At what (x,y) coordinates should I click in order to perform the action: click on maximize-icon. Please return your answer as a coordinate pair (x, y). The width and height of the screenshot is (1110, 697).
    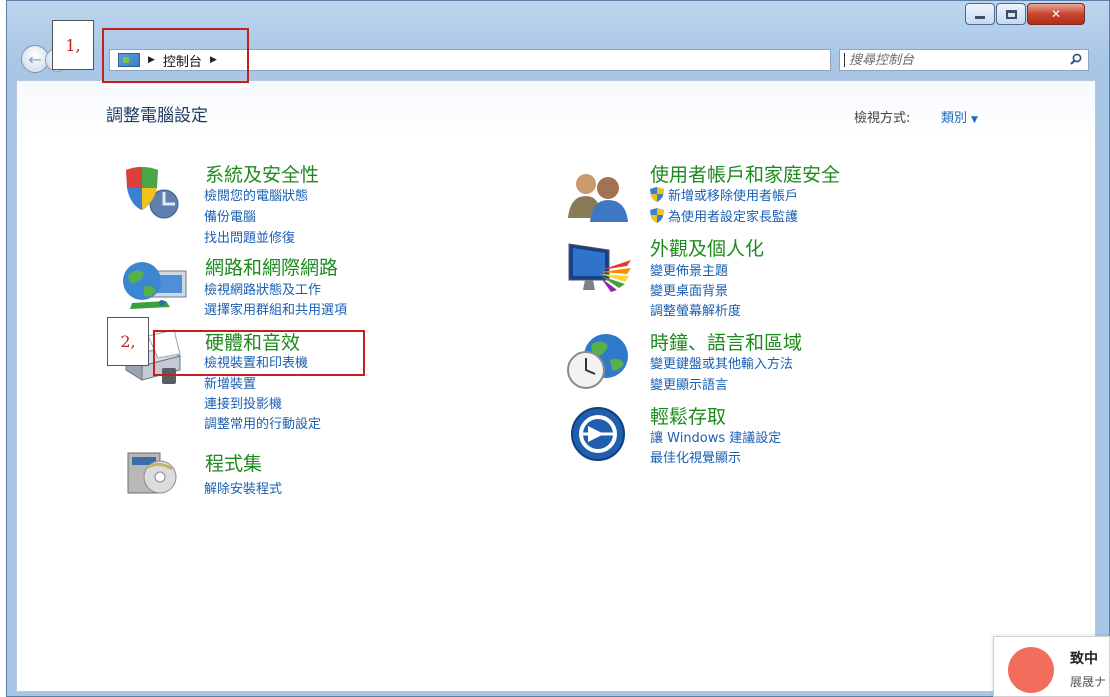
    Looking at the image, I should click on (1011, 14).